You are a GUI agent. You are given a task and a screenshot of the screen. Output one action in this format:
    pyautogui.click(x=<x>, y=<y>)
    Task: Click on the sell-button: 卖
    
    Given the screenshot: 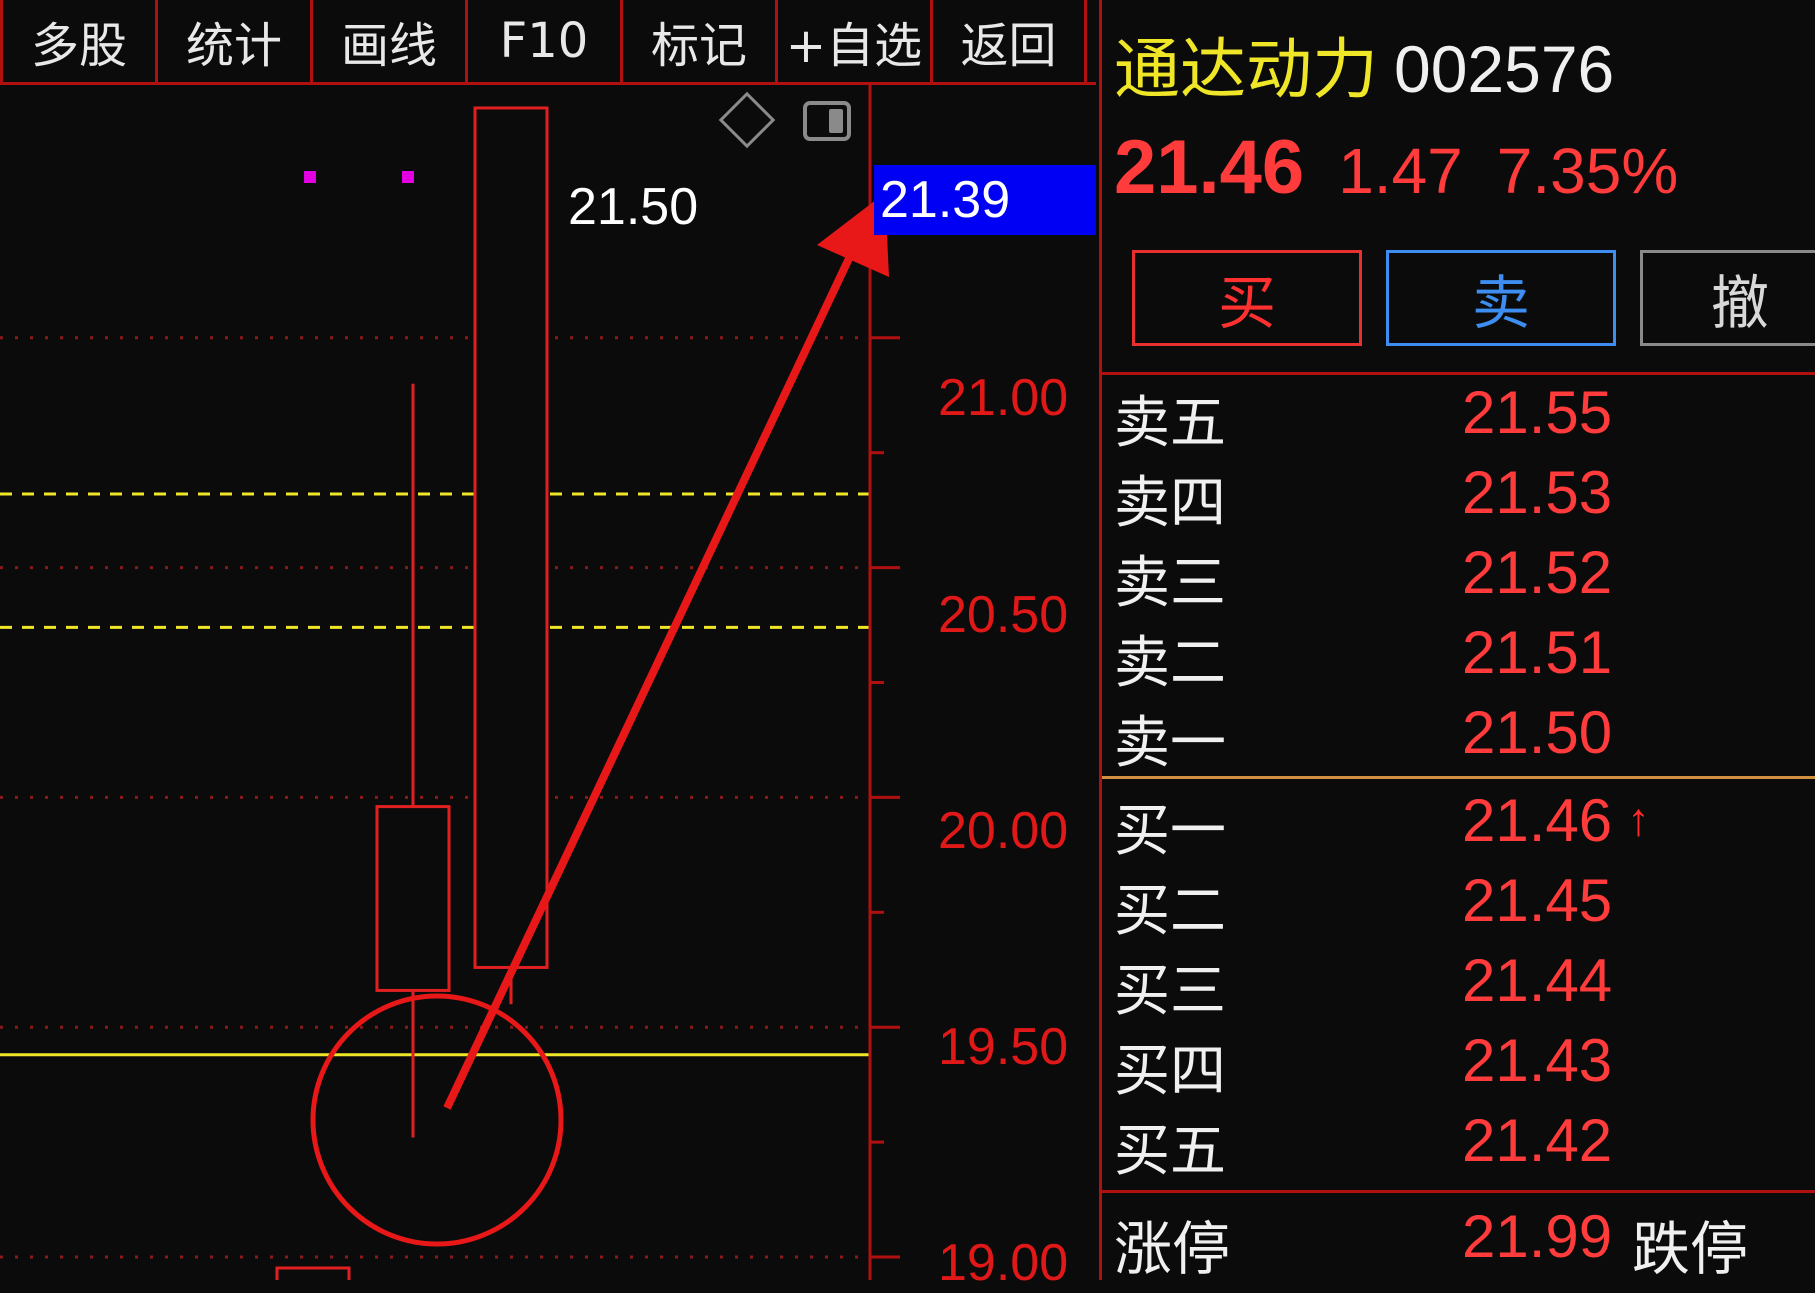 What is the action you would take?
    pyautogui.click(x=1501, y=298)
    